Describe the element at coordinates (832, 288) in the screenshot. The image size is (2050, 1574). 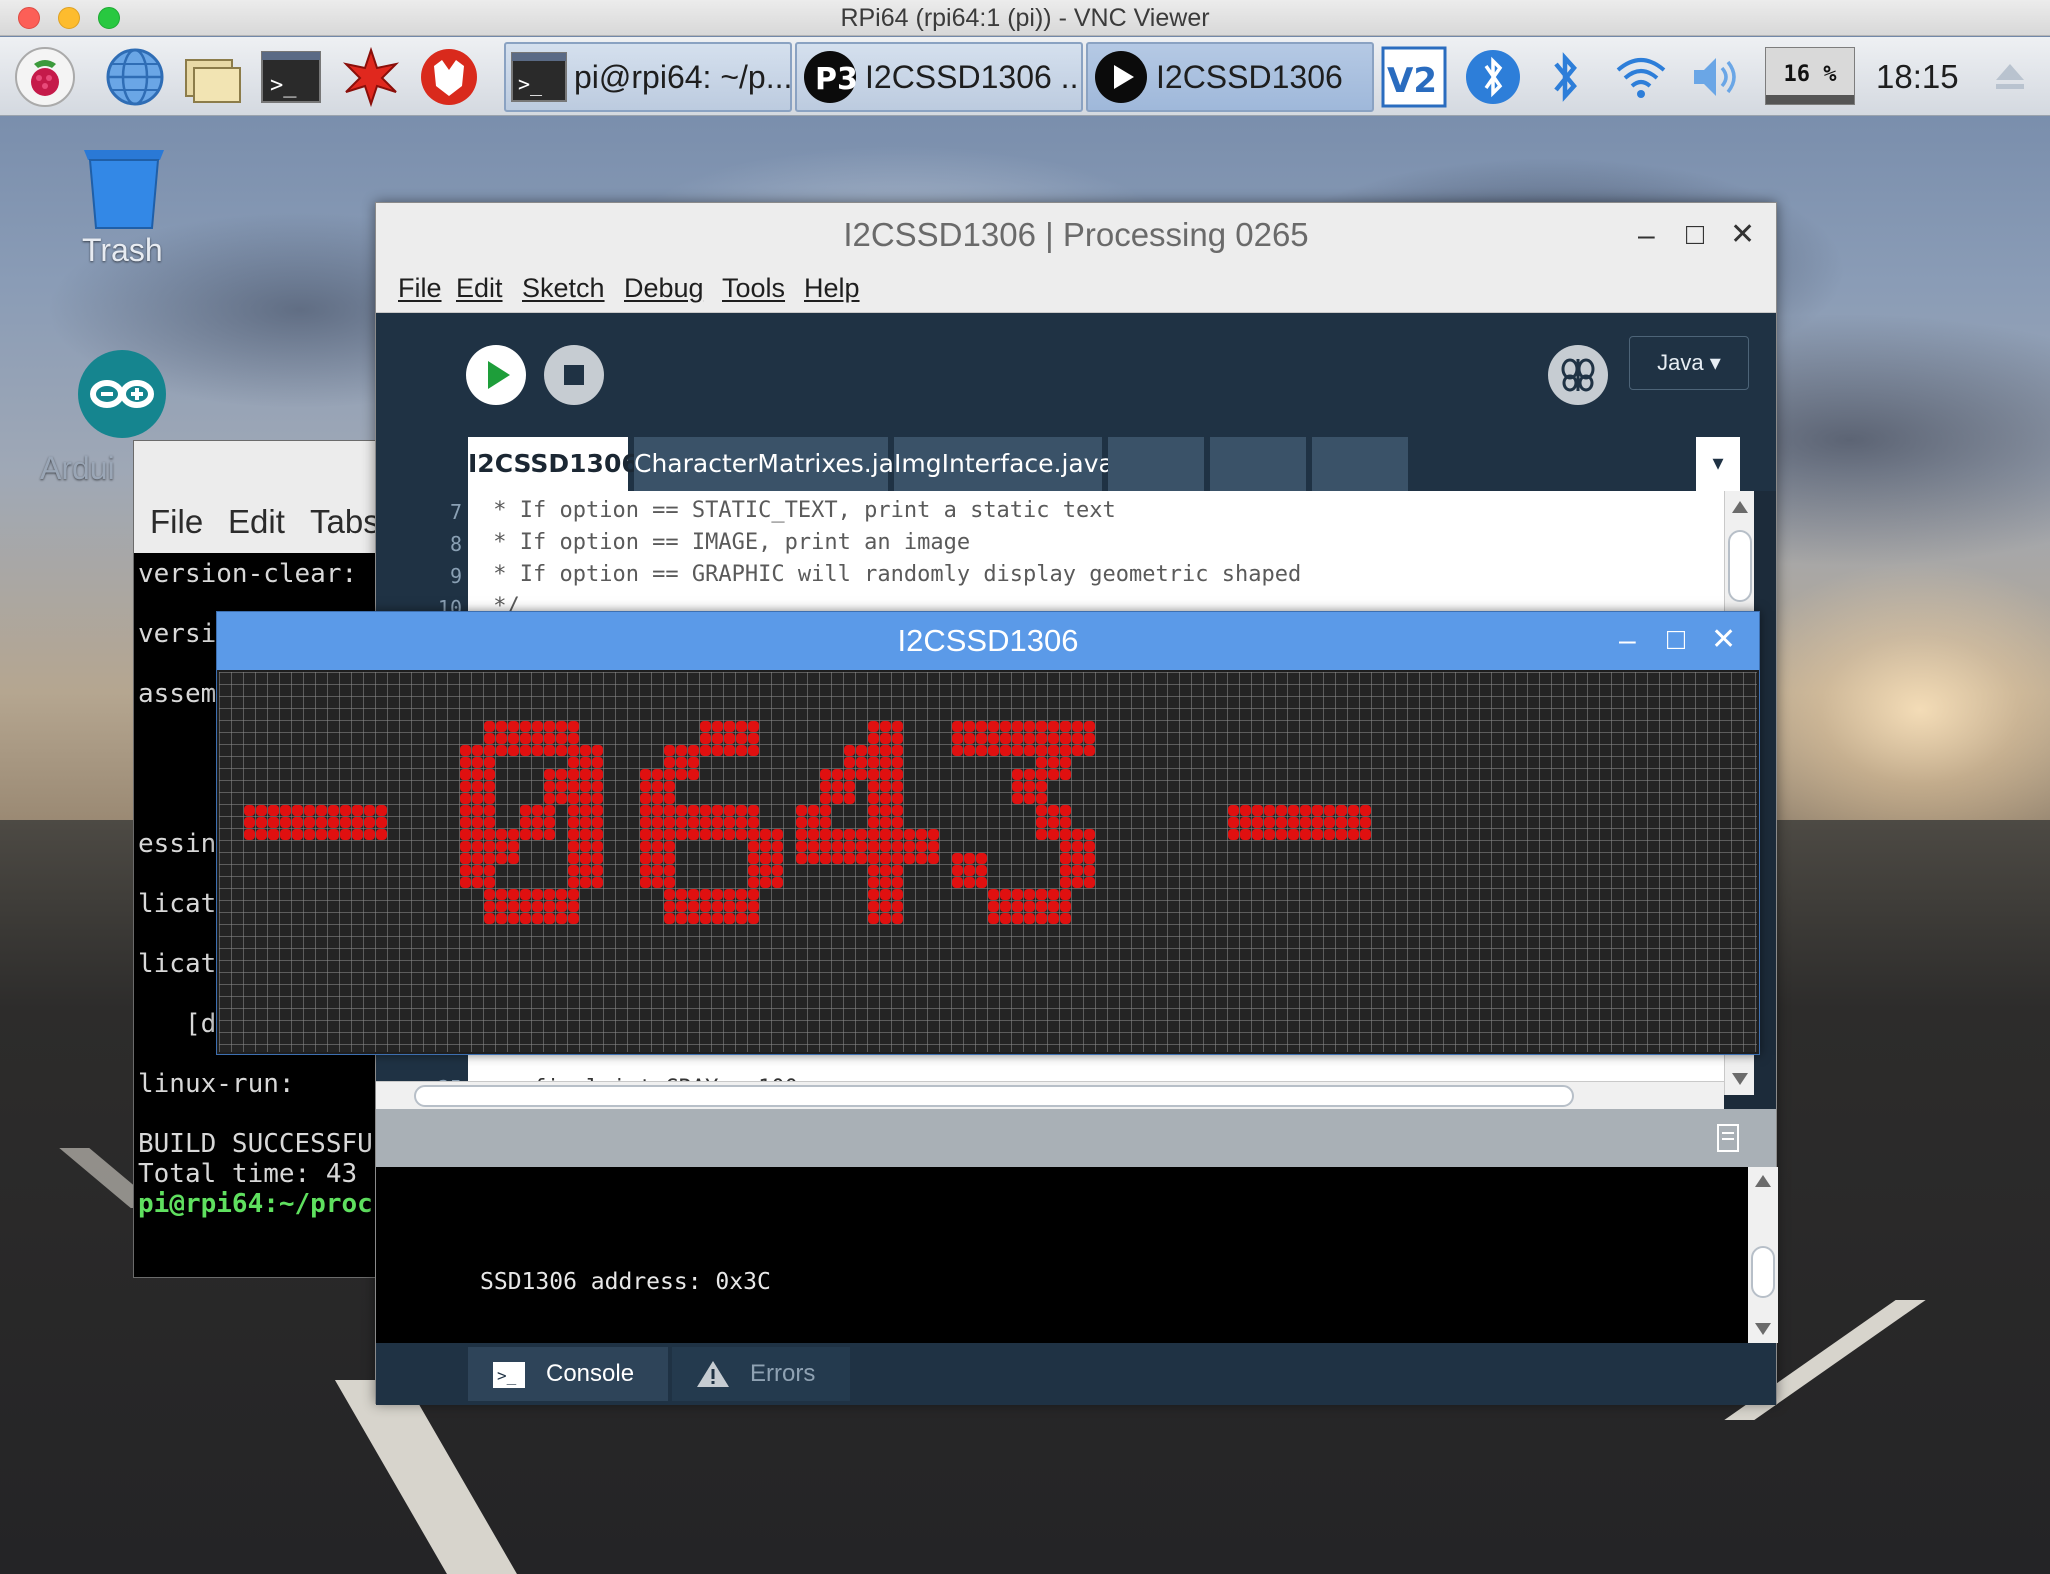
I see `menu-help: Help` at that location.